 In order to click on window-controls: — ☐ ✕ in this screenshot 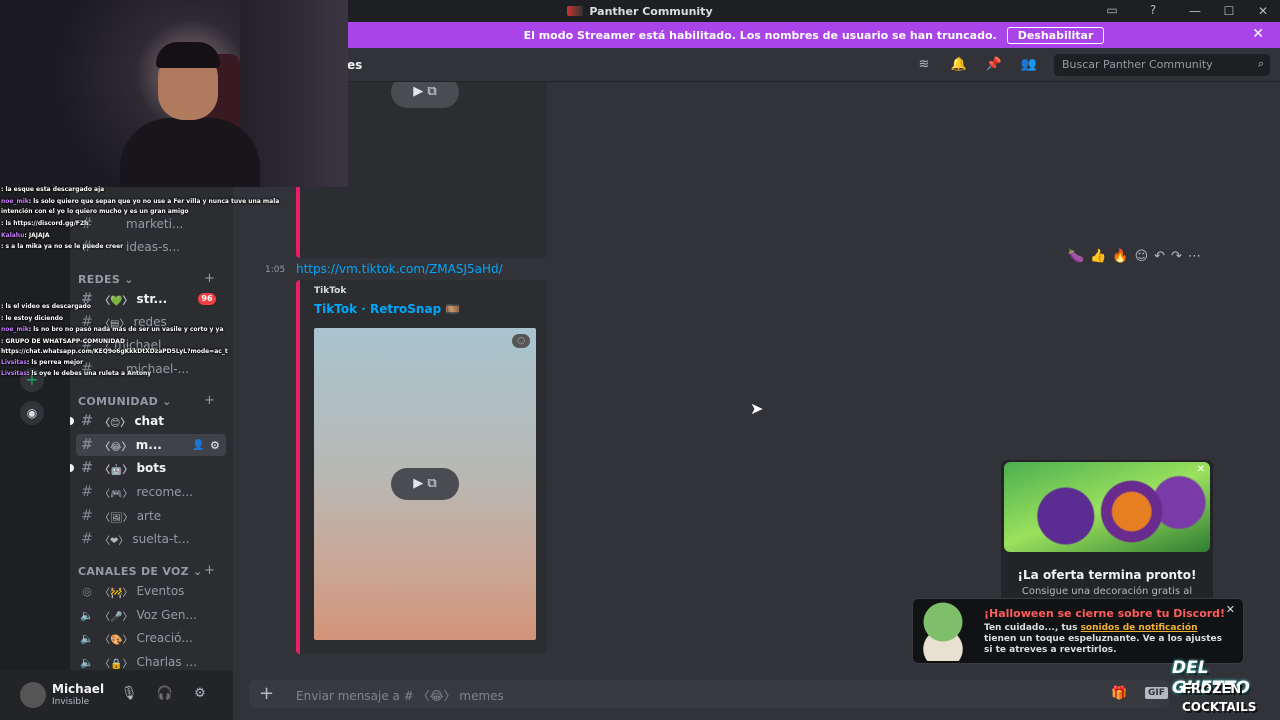, I will do `click(1229, 11)`.